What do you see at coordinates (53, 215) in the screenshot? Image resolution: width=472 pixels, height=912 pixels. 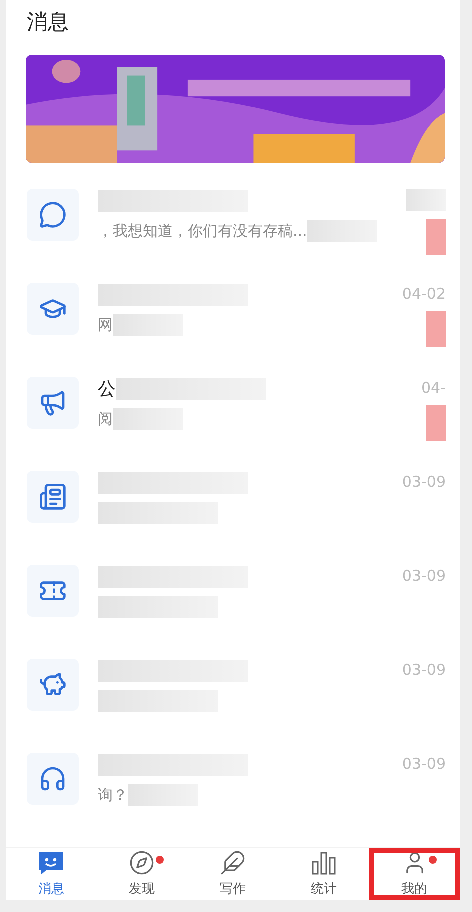 I see `chat-bubble-icon` at bounding box center [53, 215].